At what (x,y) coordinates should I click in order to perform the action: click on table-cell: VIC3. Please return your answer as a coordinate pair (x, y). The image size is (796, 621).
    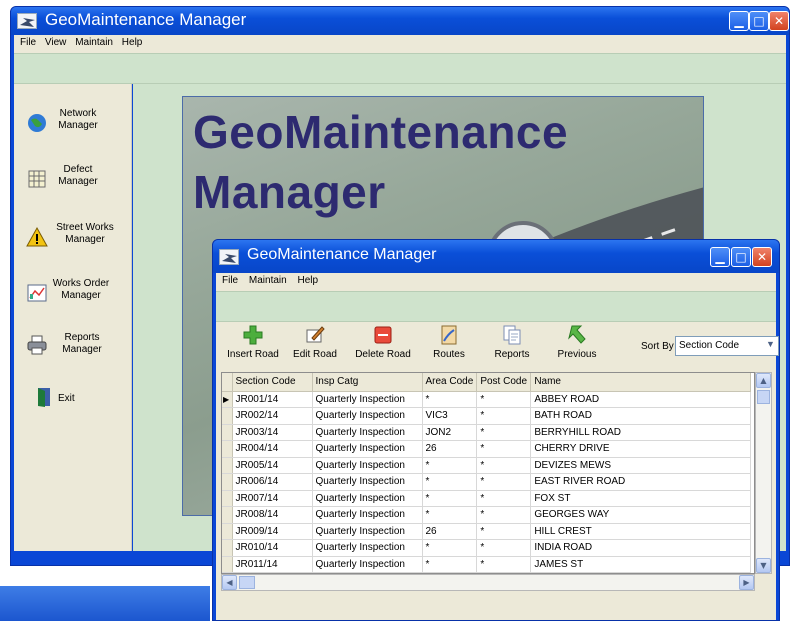
    Looking at the image, I should click on (450, 416).